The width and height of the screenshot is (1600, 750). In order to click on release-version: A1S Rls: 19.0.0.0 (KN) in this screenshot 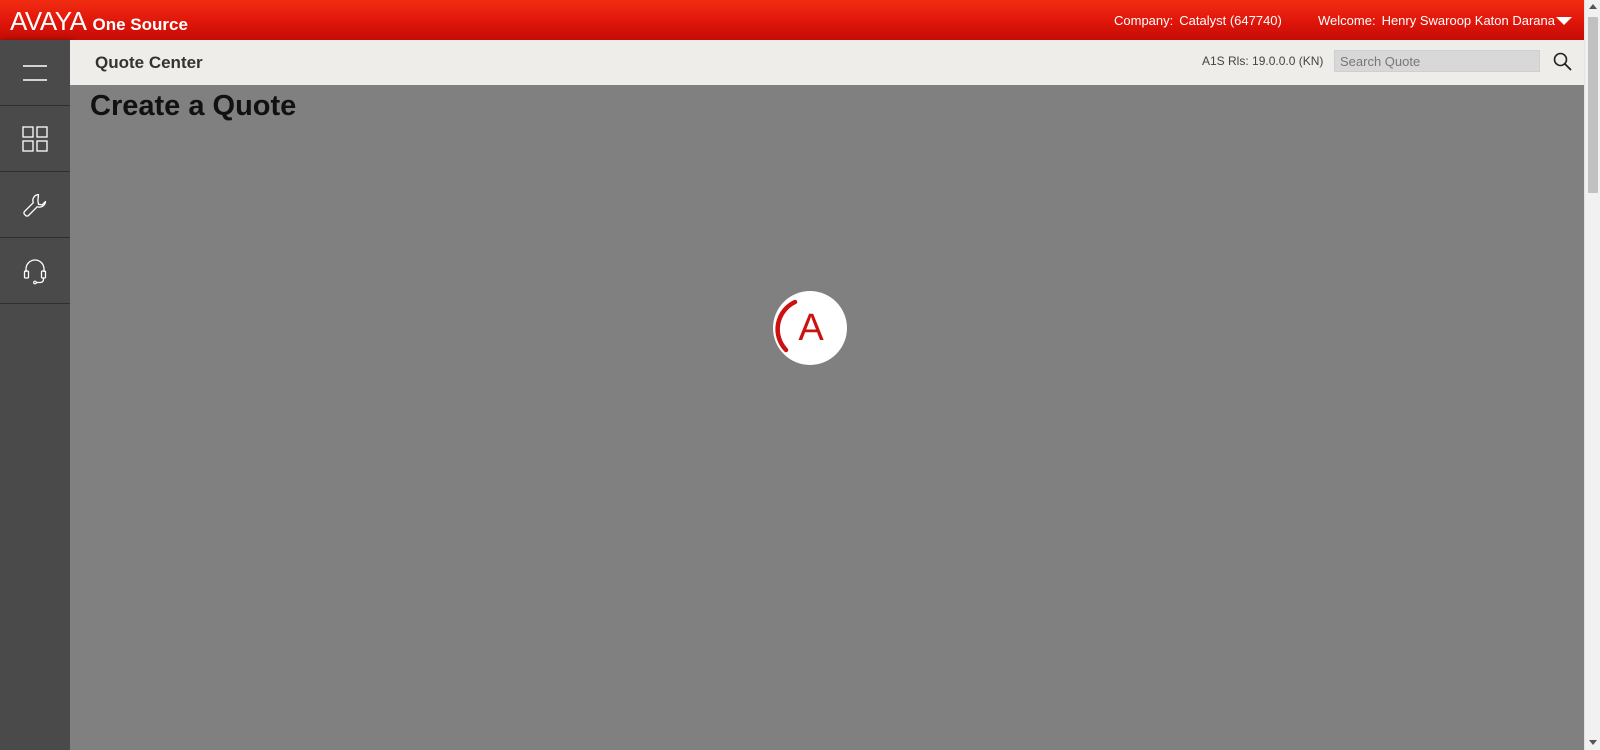, I will do `click(1263, 61)`.